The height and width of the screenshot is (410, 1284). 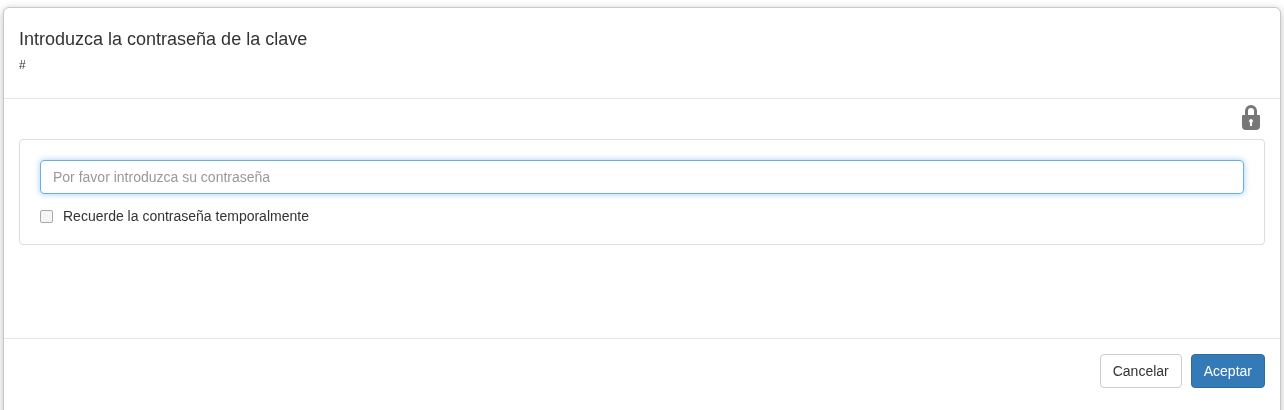 I want to click on lock-icon, so click(x=1251, y=117).